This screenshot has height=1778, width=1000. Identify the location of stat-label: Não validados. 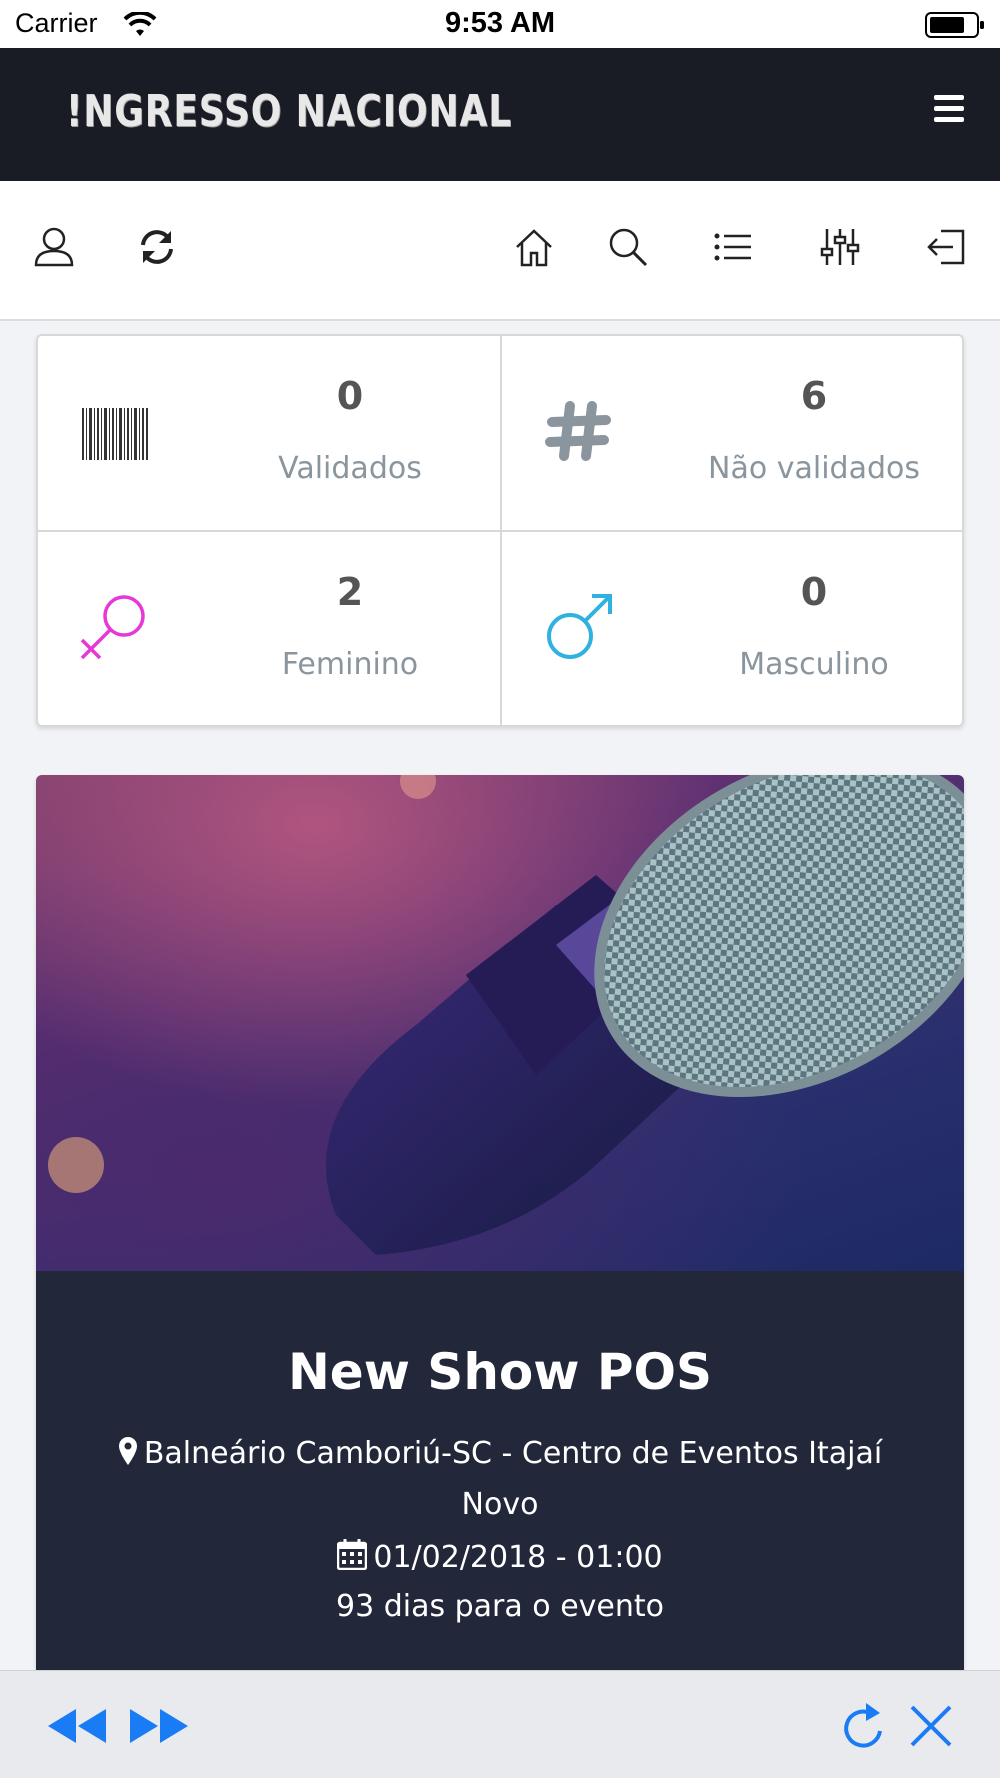
(814, 468).